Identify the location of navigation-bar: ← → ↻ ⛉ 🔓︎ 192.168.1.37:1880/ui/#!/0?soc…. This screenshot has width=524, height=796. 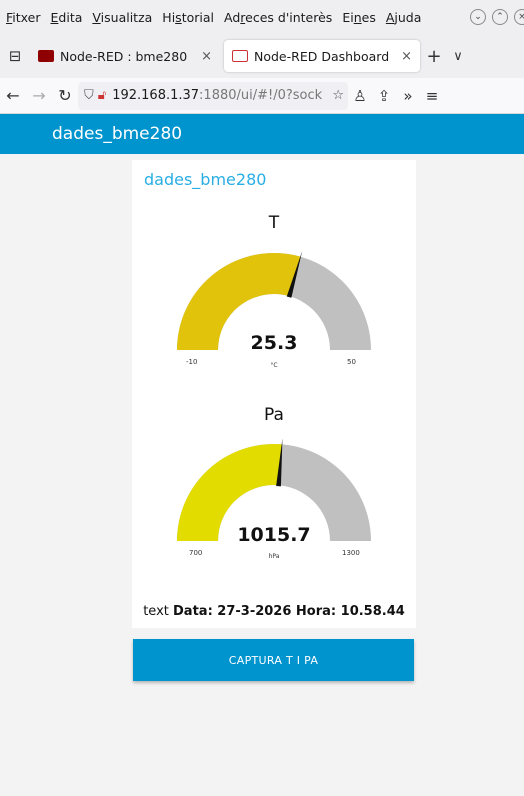
(262, 96).